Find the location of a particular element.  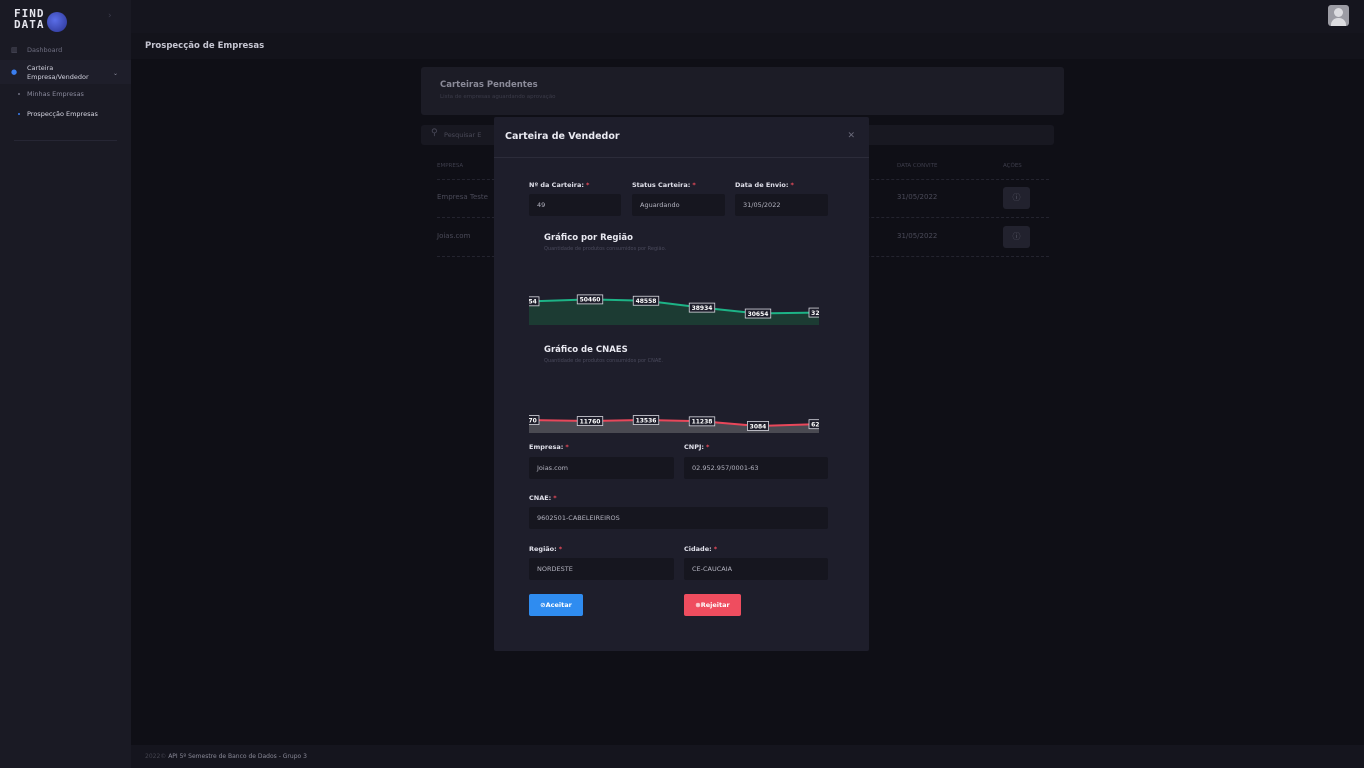

data-label-text: 754 is located at coordinates (533, 302).